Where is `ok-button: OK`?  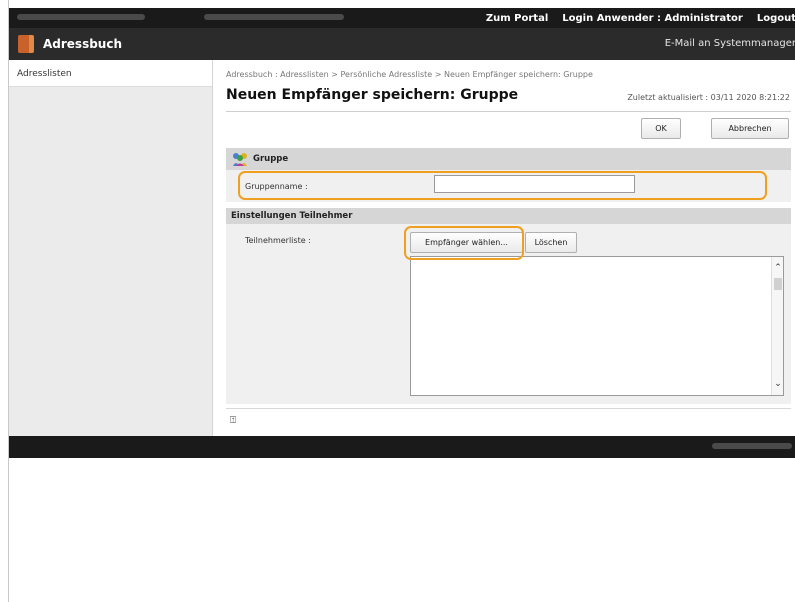
ok-button: OK is located at coordinates (661, 128).